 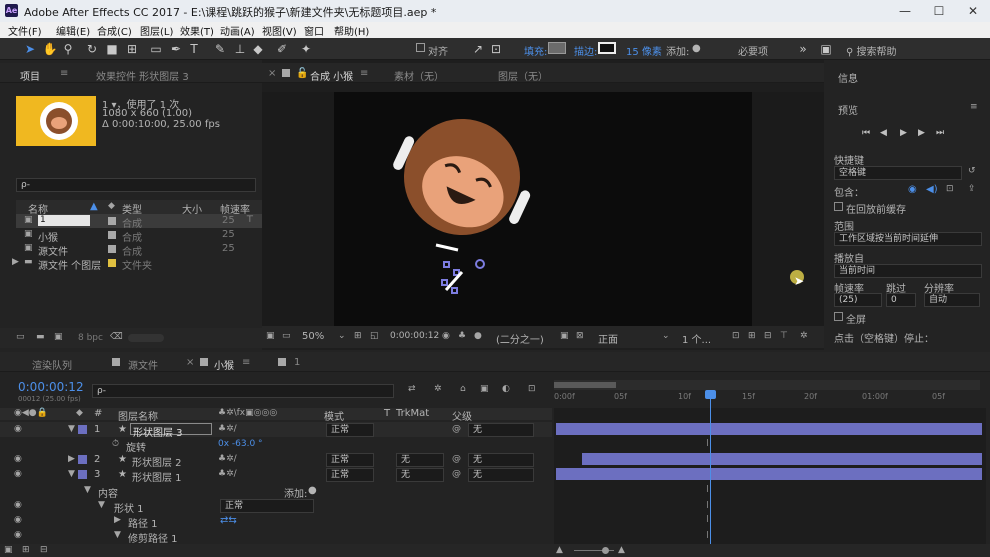 I want to click on path-direction-icon: ⇄⇆, so click(x=228, y=520).